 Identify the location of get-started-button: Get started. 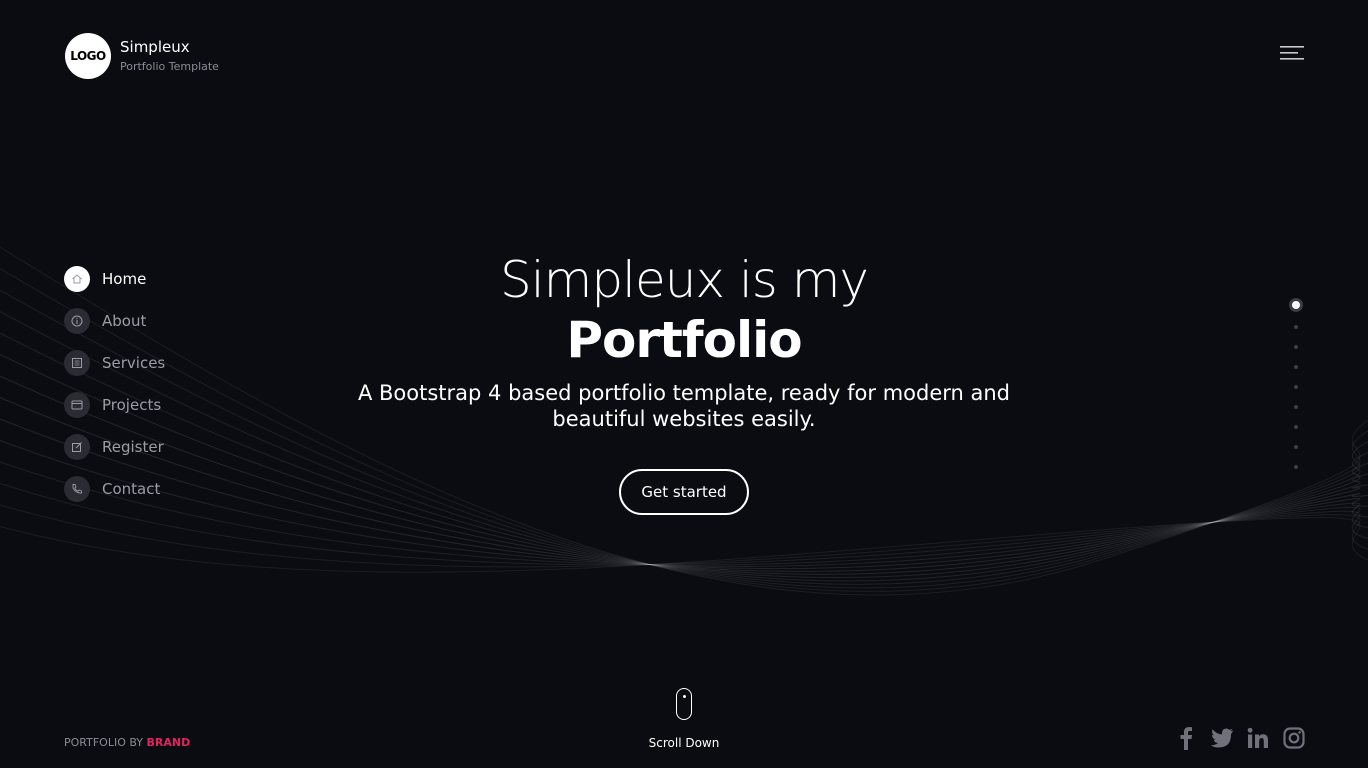
(684, 492).